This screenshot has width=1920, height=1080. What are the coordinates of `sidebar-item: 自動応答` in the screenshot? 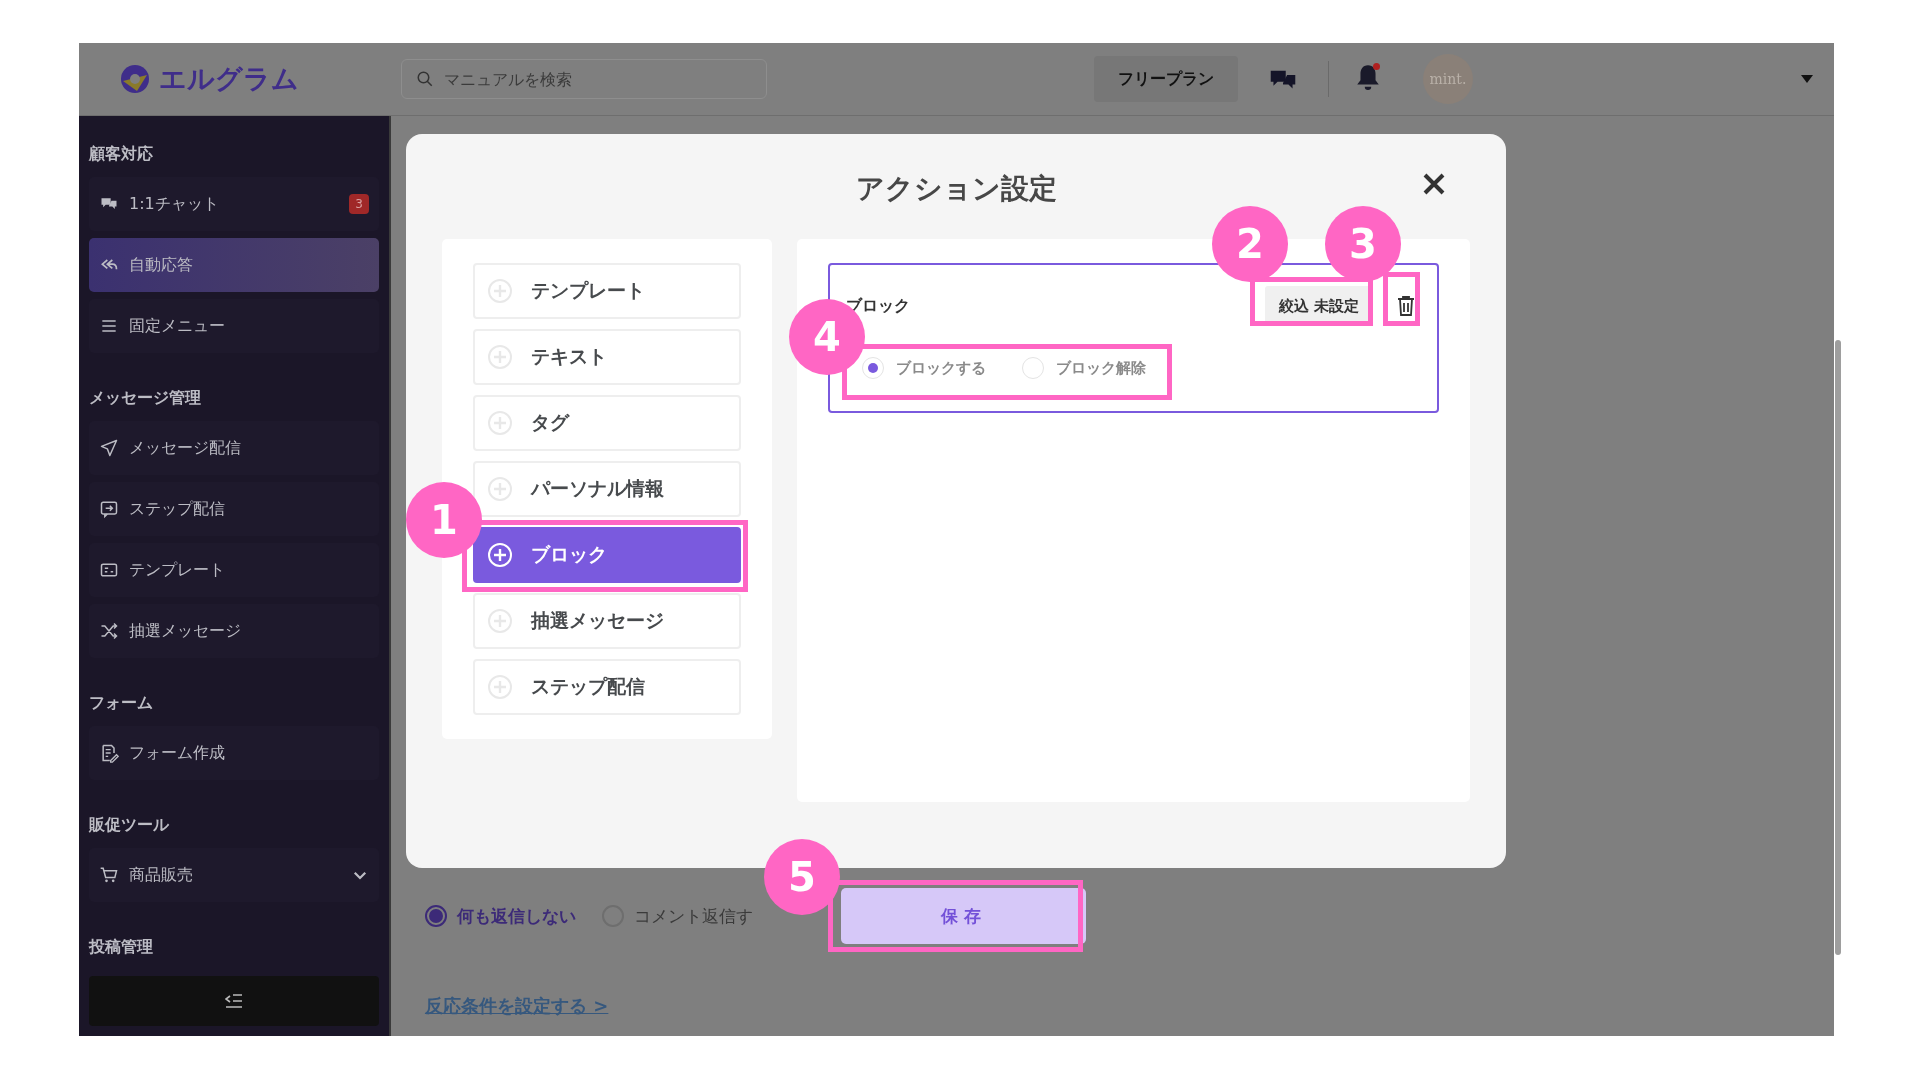 It's located at (234, 265).